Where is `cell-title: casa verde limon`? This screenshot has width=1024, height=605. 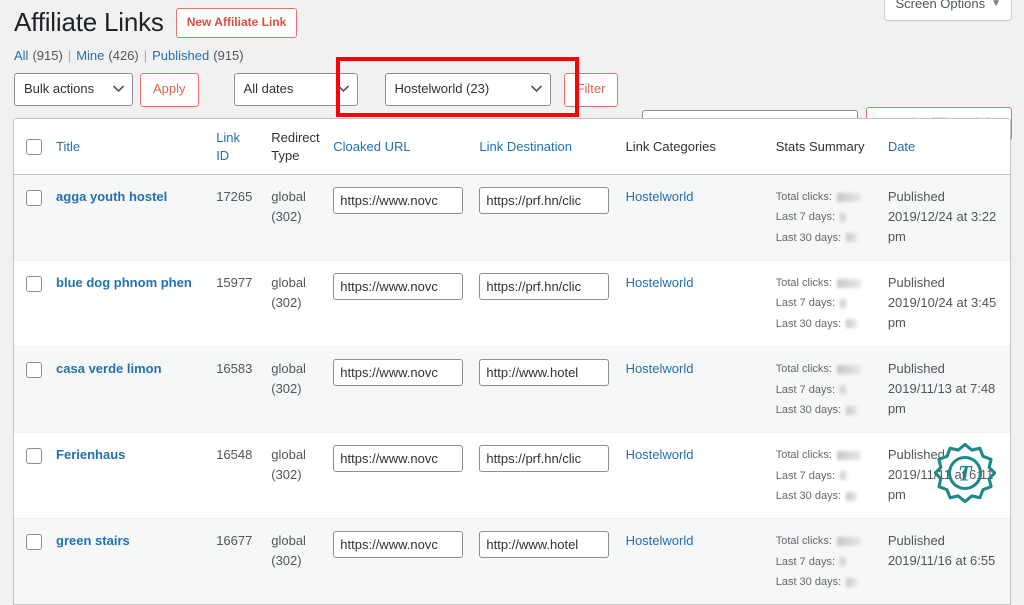
cell-title: casa verde limon is located at coordinates (128, 389).